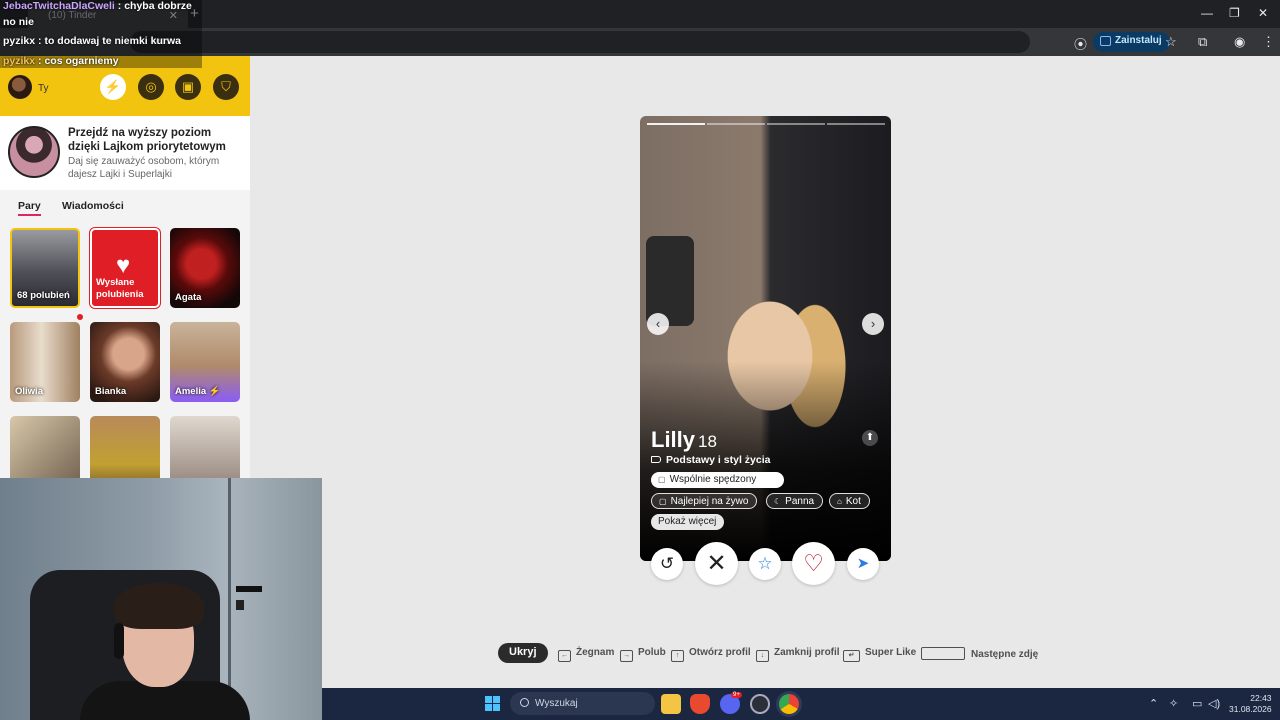 This screenshot has width=1280, height=720. Describe the element at coordinates (1138, 40) in the screenshot. I see `install-label: Zainstaluj` at that location.